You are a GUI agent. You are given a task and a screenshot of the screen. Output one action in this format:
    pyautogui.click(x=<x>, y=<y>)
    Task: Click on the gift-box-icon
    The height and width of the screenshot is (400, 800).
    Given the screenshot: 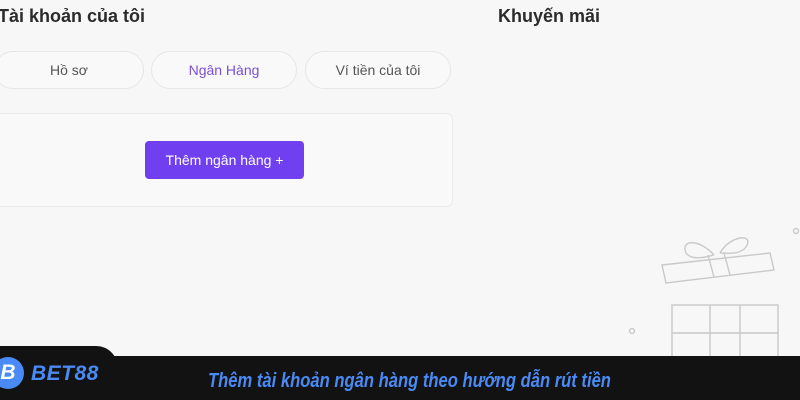 What is the action you would take?
    pyautogui.click(x=714, y=293)
    